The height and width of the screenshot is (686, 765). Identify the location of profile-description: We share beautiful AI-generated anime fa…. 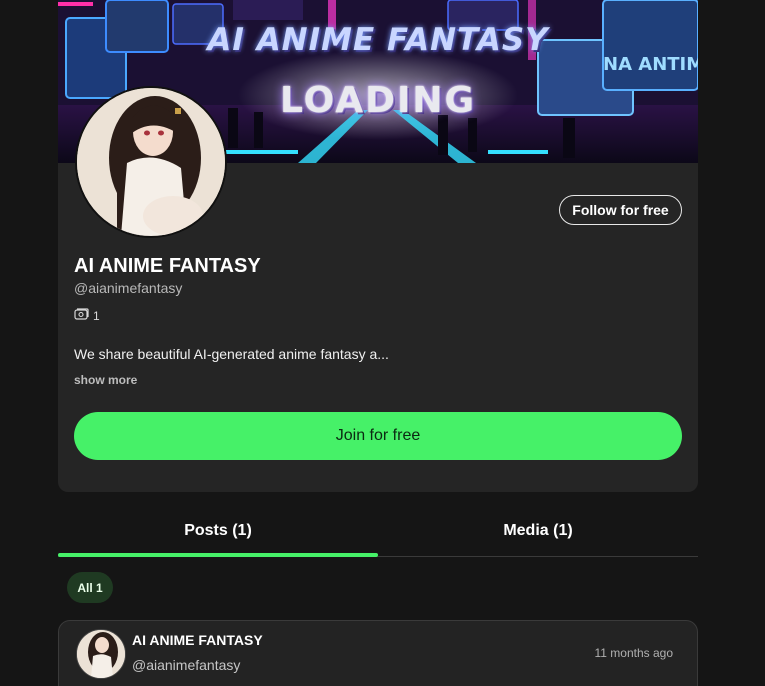
(231, 354).